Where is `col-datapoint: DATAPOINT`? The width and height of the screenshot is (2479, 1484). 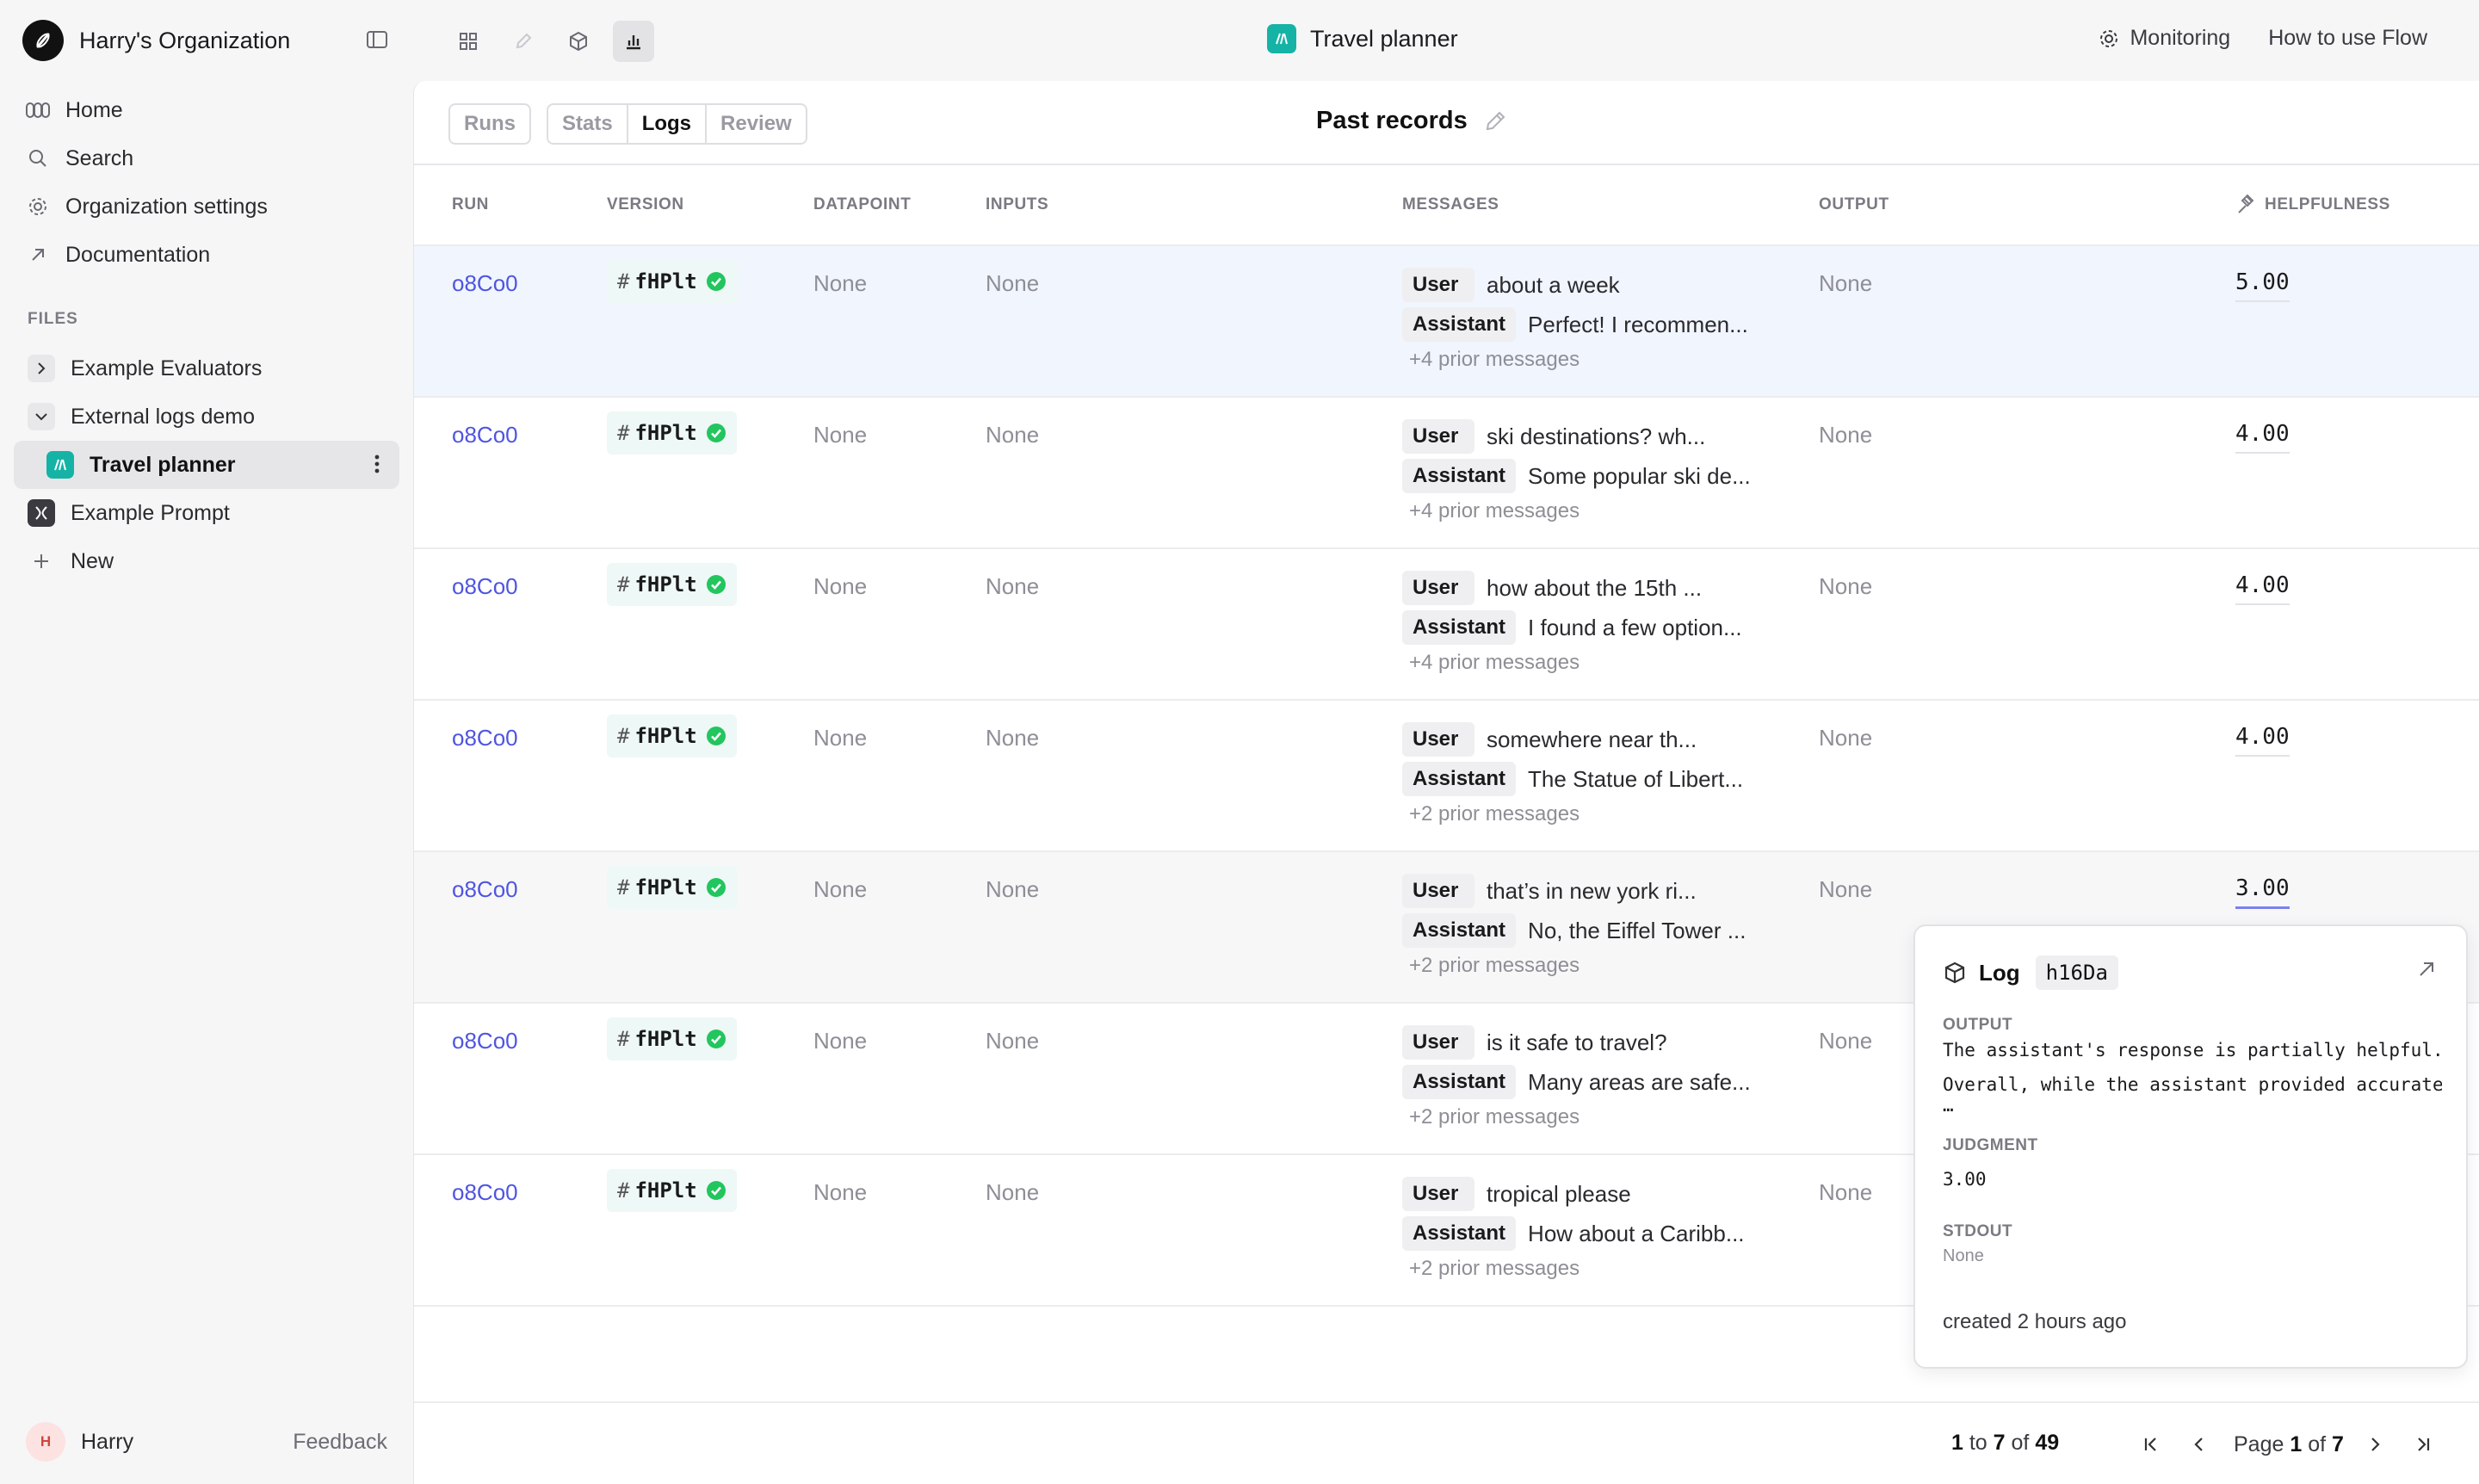
col-datapoint: DATAPOINT is located at coordinates (862, 204).